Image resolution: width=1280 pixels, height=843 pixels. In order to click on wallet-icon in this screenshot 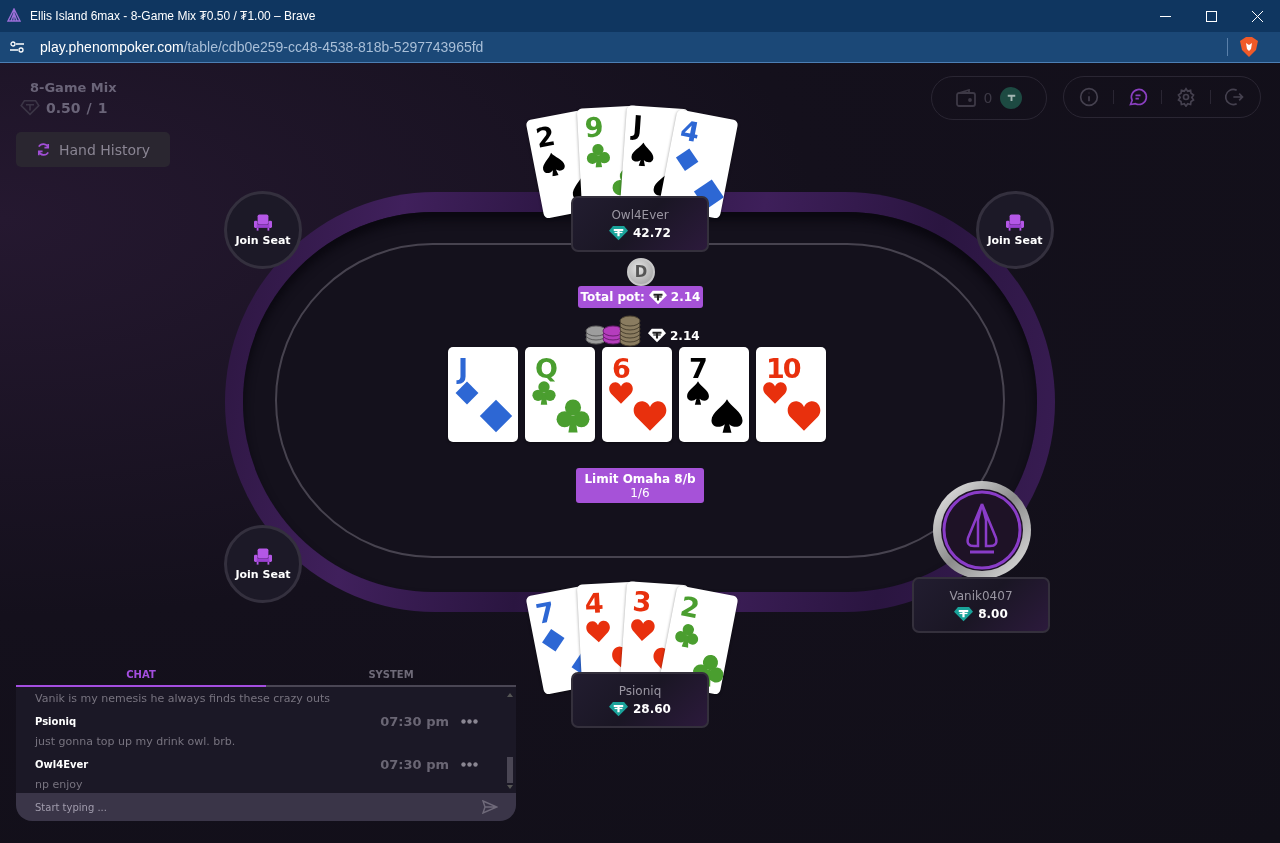, I will do `click(965, 98)`.